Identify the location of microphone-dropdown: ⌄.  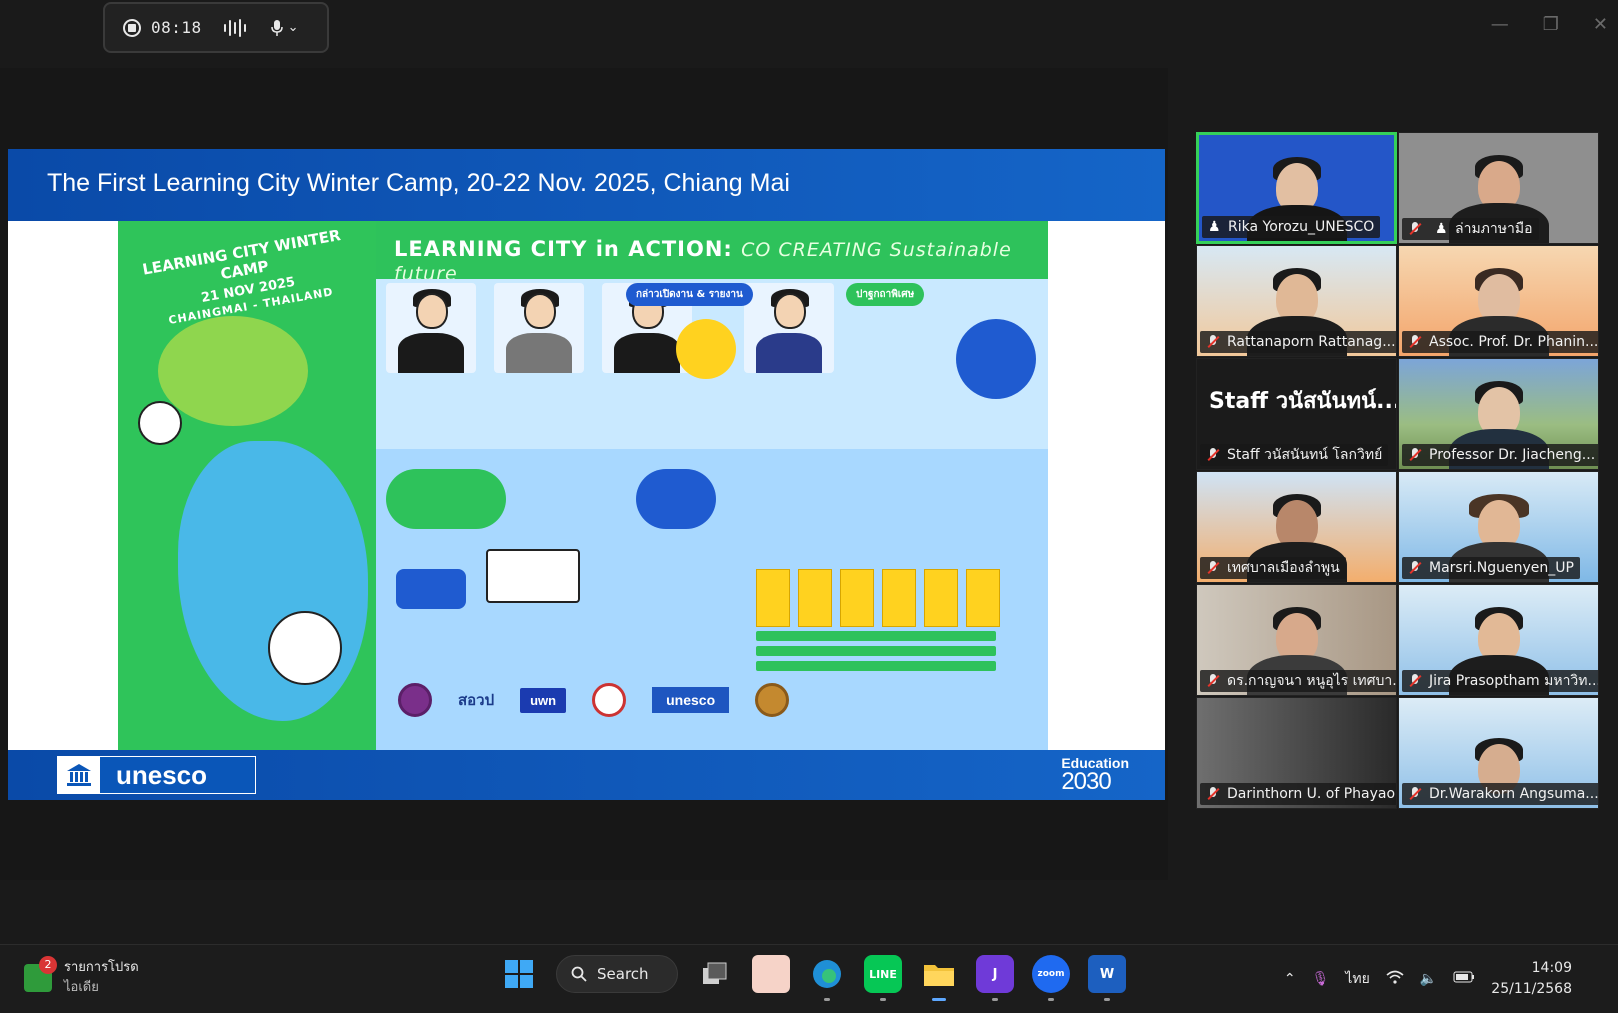
(284, 28).